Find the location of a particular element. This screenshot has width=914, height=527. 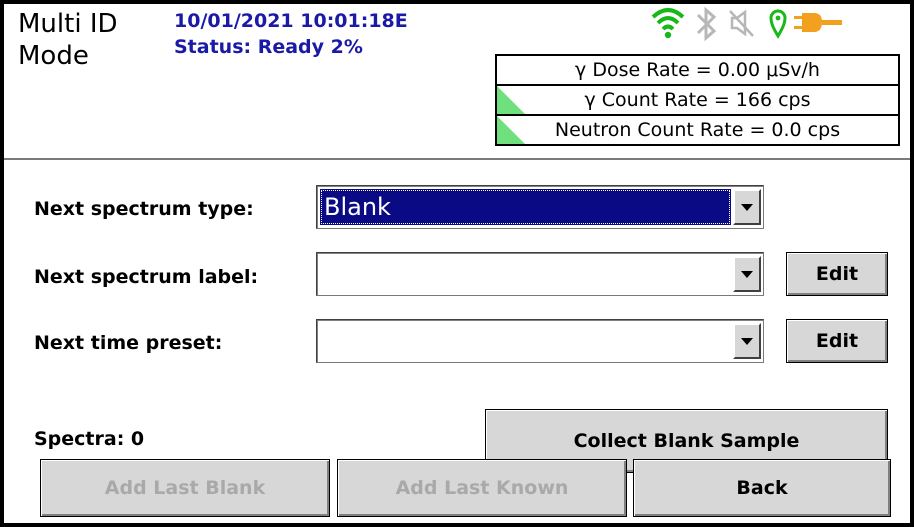

spectrum-label-dropdown is located at coordinates (540, 274).